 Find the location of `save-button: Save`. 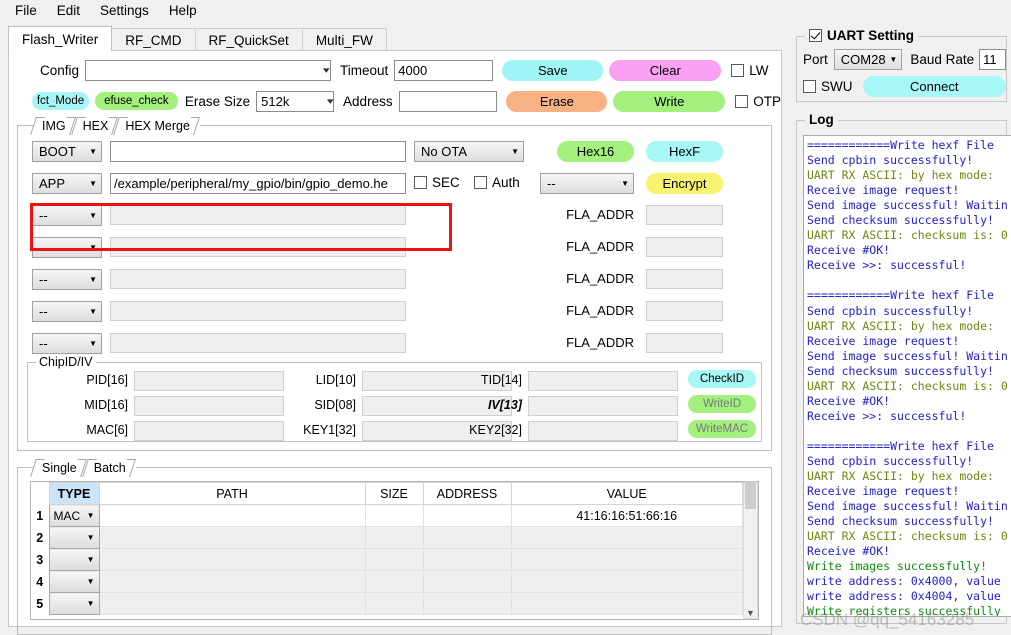

save-button: Save is located at coordinates (553, 70).